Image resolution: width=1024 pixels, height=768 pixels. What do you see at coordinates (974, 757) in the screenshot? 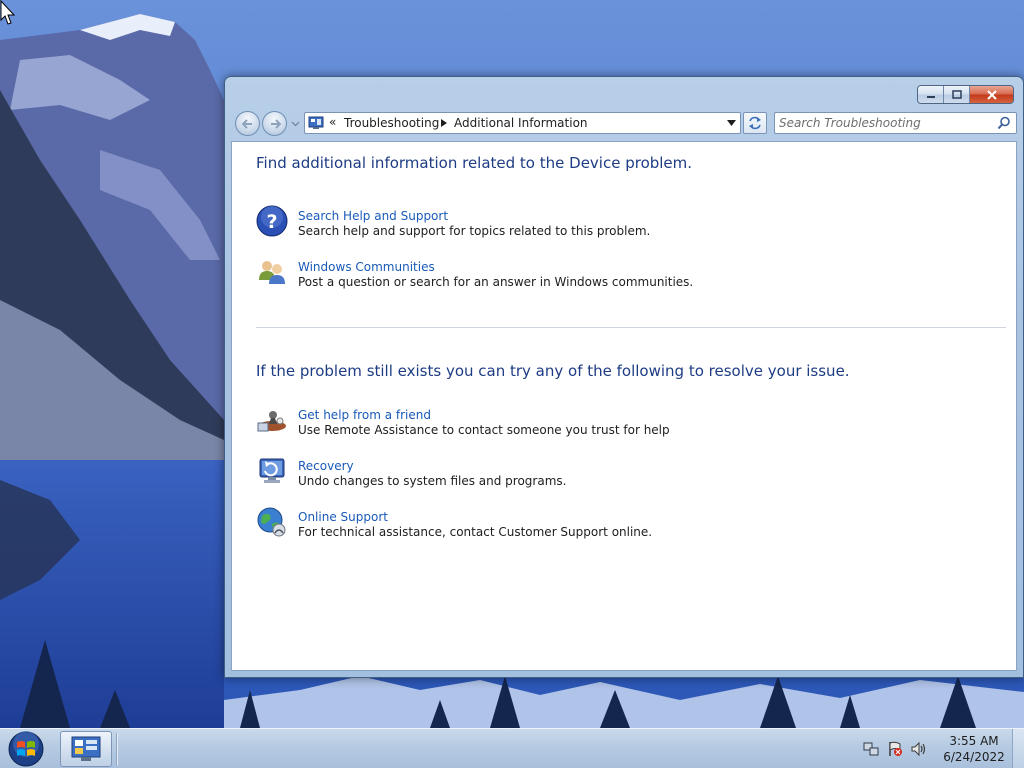
I see `clock-date: 6/24/2022` at bounding box center [974, 757].